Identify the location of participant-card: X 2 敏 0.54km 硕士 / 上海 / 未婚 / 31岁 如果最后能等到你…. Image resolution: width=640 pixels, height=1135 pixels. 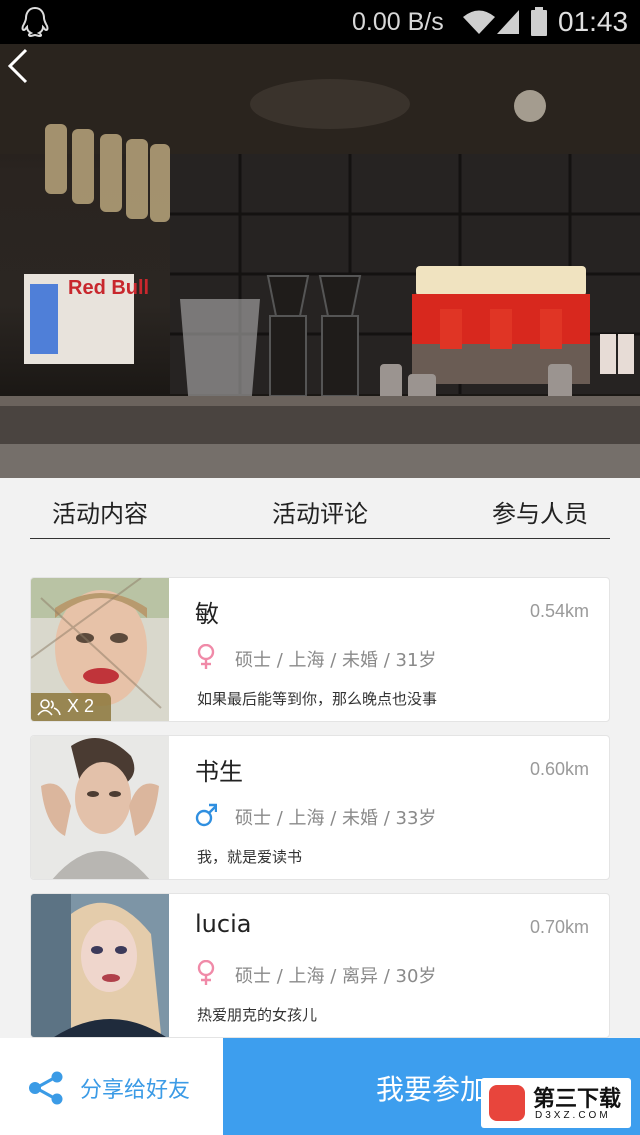
(320, 649).